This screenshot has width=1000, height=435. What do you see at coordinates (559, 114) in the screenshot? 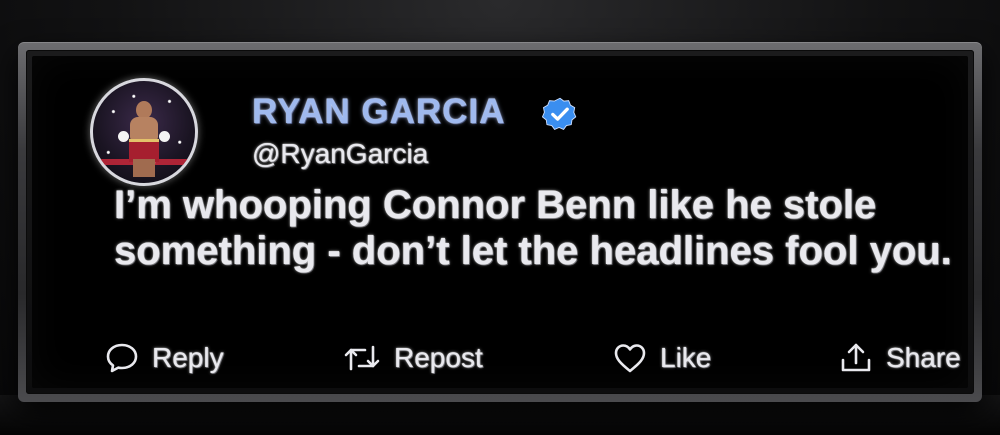
I see `verified-badge-icon` at bounding box center [559, 114].